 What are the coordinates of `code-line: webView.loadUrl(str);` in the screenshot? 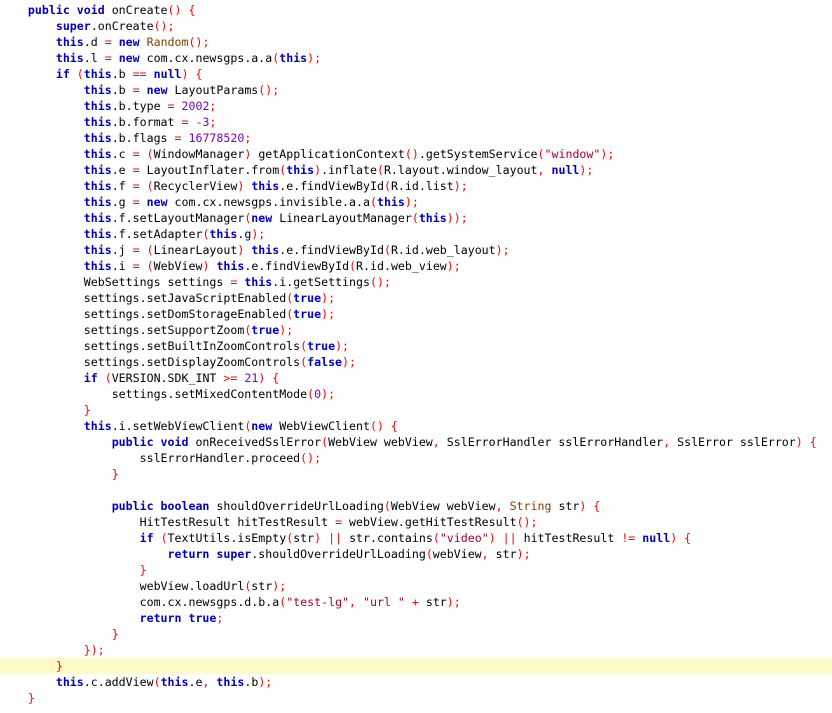 It's located at (416, 586).